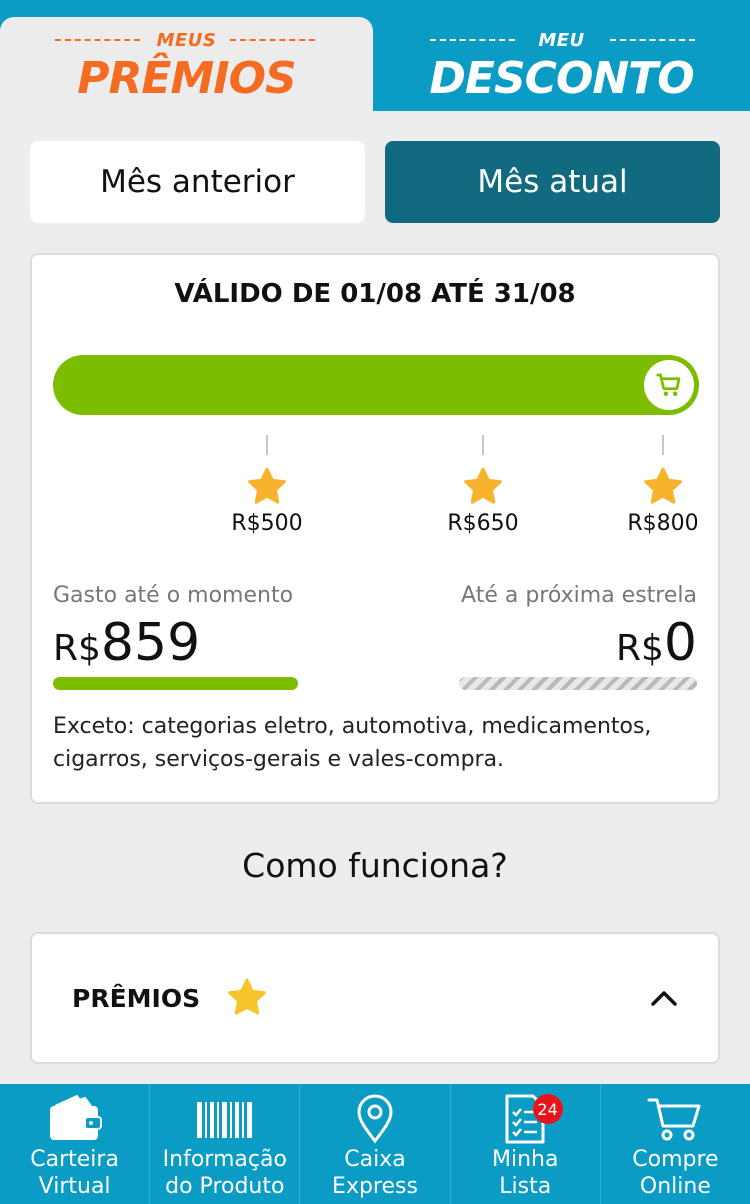 This screenshot has height=1204, width=750. I want to click on nav-label-line1: Carteira, so click(74, 1159).